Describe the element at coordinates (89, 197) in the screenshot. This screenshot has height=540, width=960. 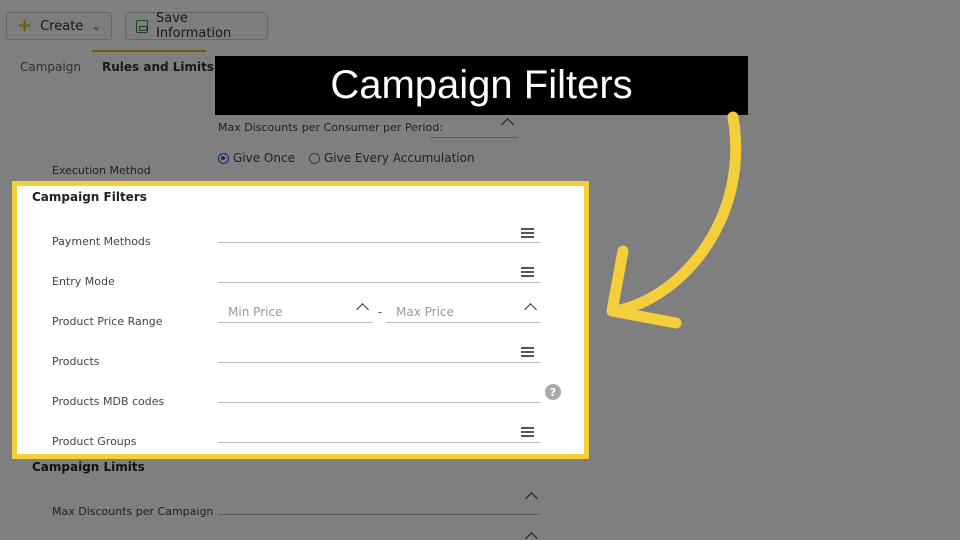
I see `campaign-filters-title: Campaign Filters` at that location.